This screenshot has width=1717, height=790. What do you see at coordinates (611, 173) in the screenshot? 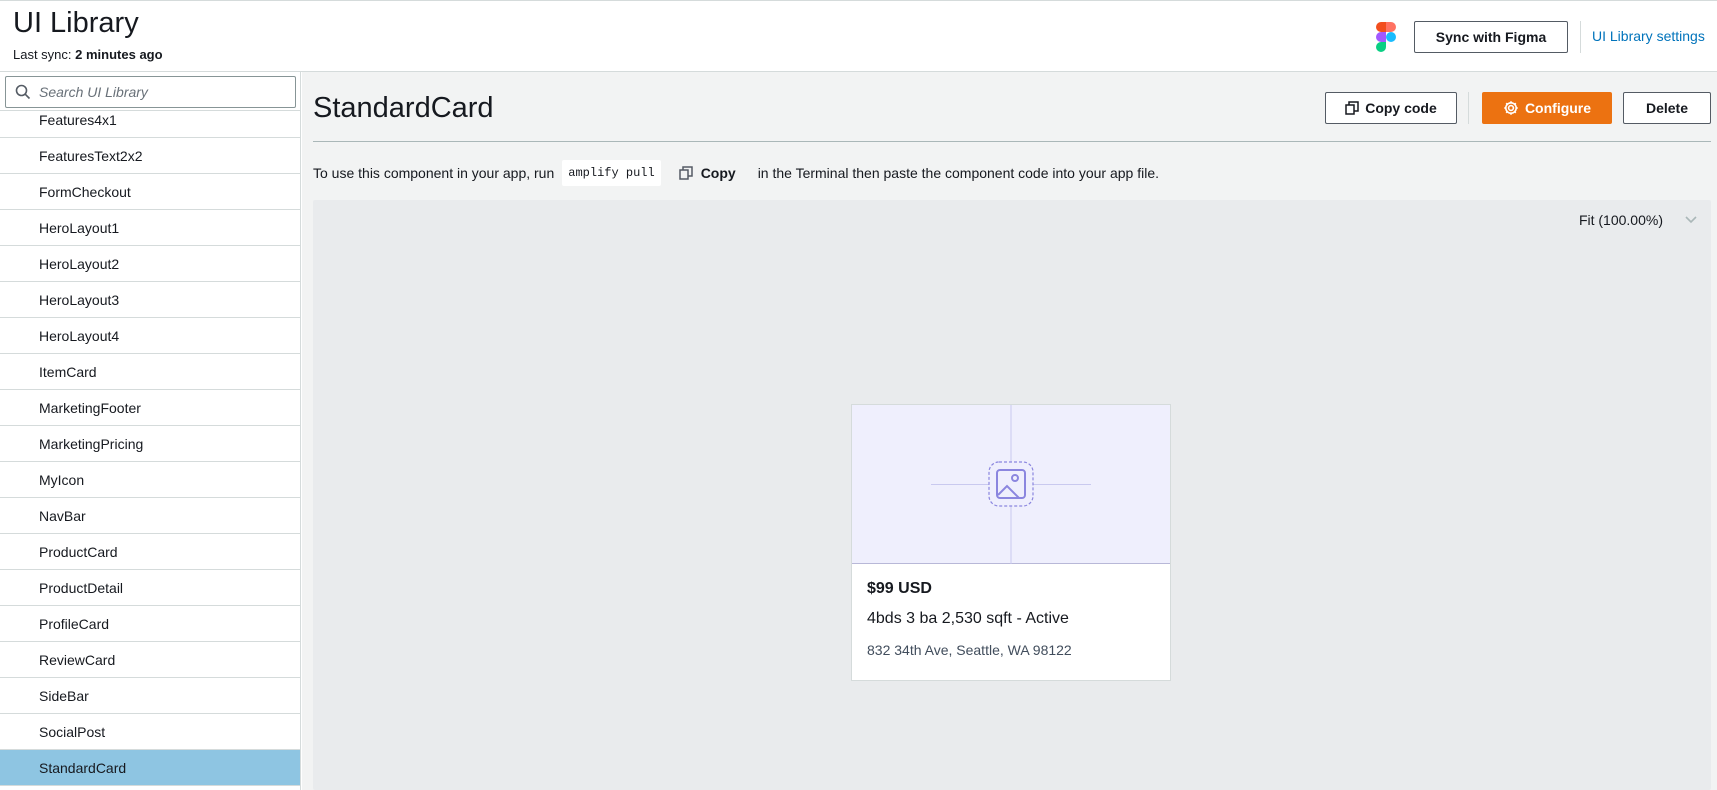
I see `command-code: amplify pull` at bounding box center [611, 173].